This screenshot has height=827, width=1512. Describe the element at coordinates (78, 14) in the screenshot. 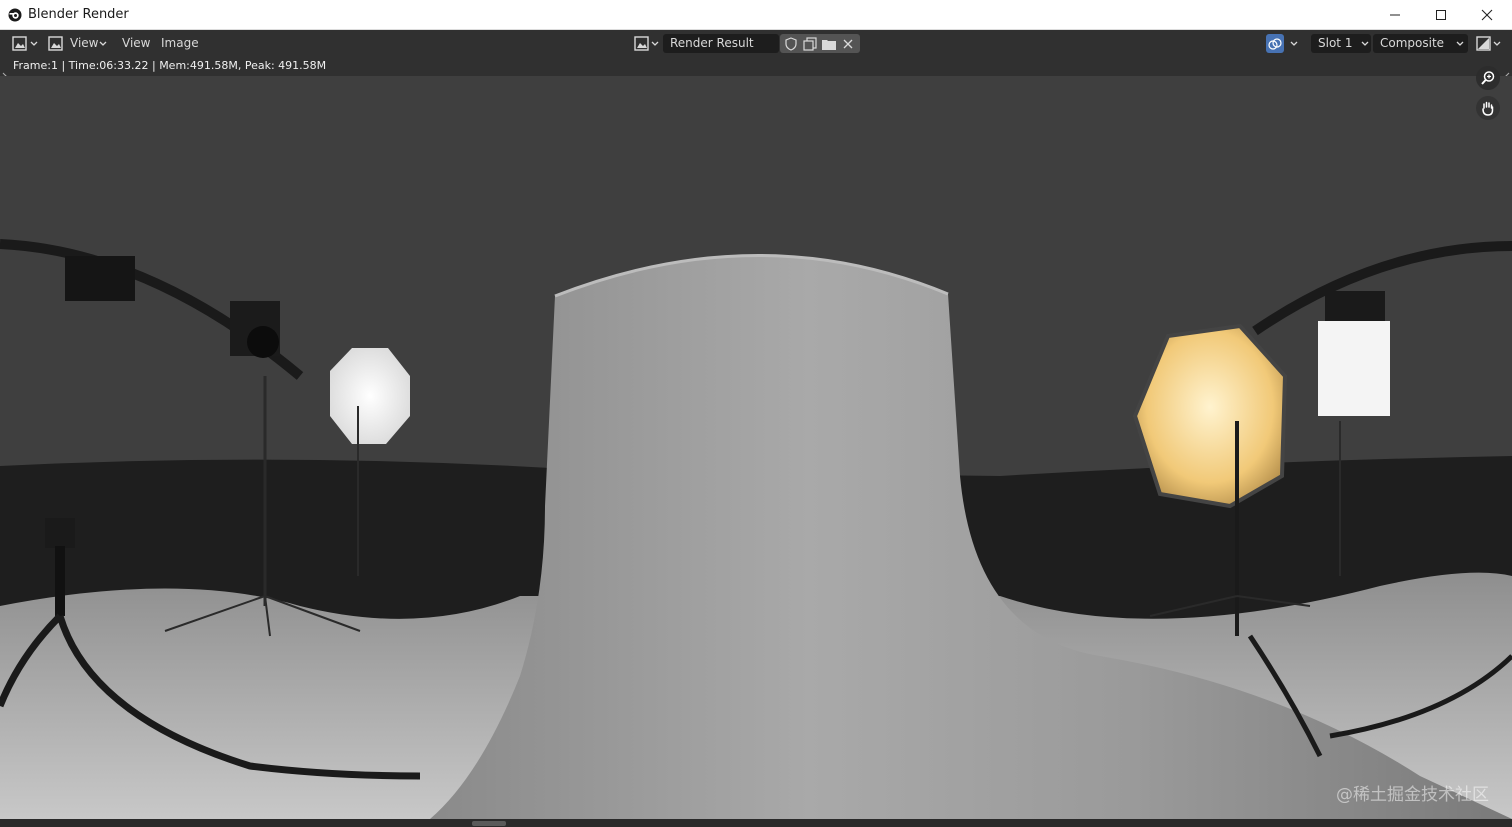

I see `window-title: Blender Render` at that location.